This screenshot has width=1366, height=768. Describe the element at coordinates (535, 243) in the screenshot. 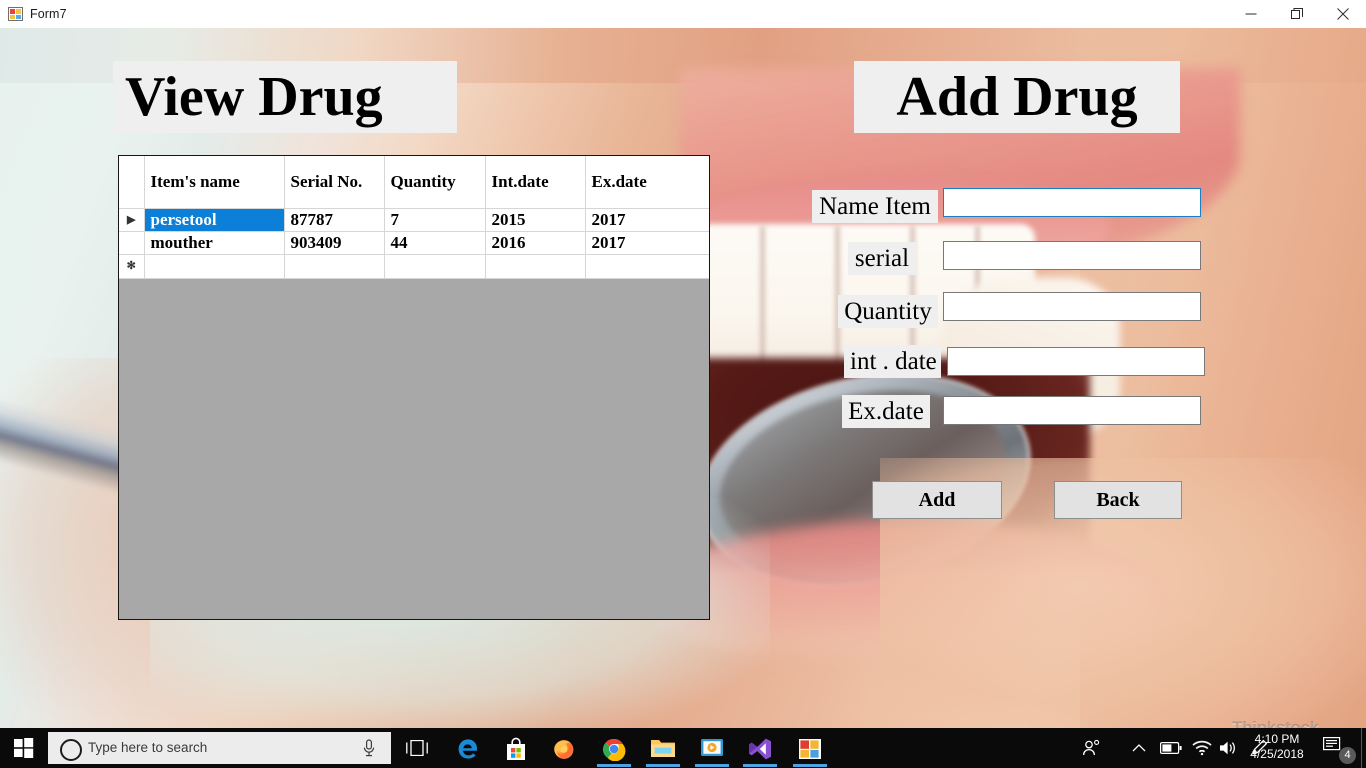

I see `cell-int-date: 2016` at that location.